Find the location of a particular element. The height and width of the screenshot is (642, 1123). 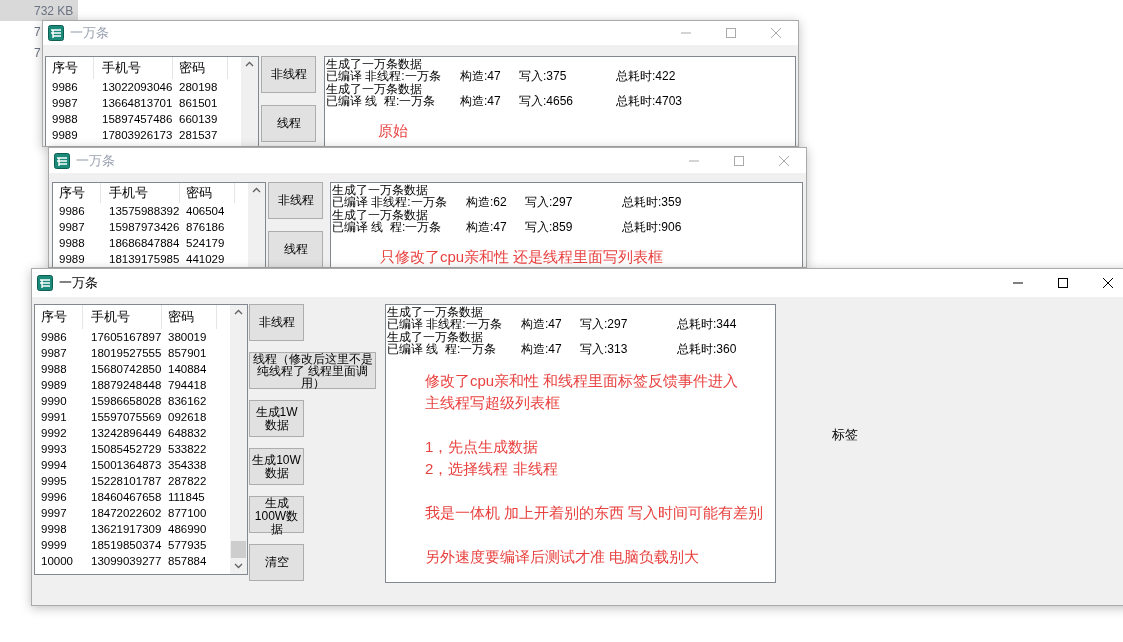

table-cell-text: 15987973426 is located at coordinates (144, 227).